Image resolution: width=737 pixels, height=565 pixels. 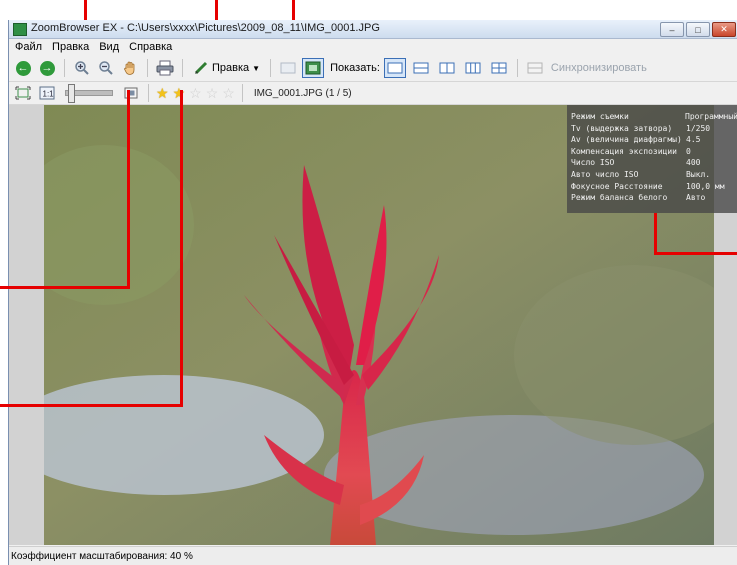 I want to click on hand-icon, so click(x=129, y=68).